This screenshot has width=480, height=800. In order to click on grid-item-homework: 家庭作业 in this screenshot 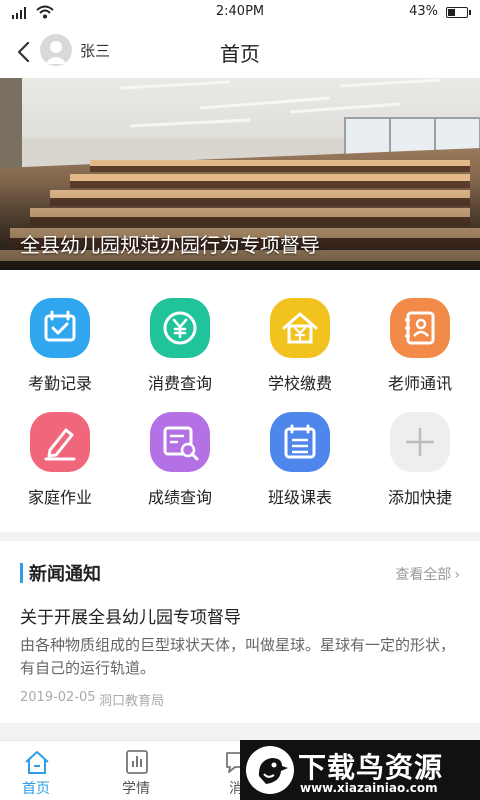, I will do `click(60, 445)`.